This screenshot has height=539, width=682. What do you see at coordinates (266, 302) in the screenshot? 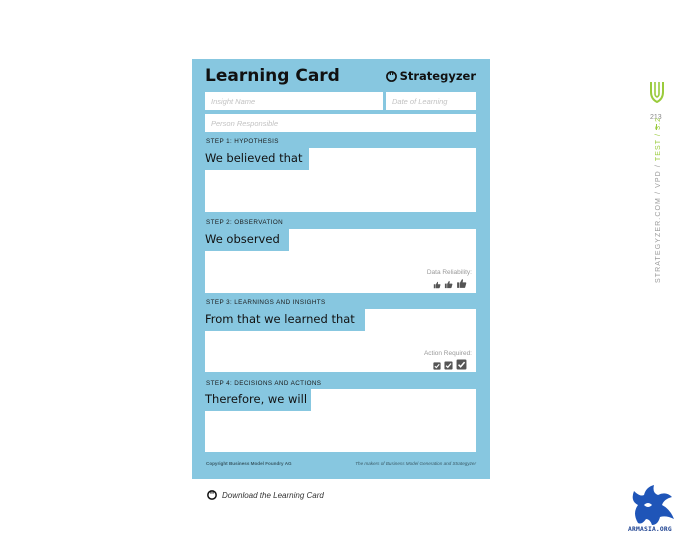
I see `step-3-label: STEP 3: LEARNINGS AND INSIGHTS` at bounding box center [266, 302].